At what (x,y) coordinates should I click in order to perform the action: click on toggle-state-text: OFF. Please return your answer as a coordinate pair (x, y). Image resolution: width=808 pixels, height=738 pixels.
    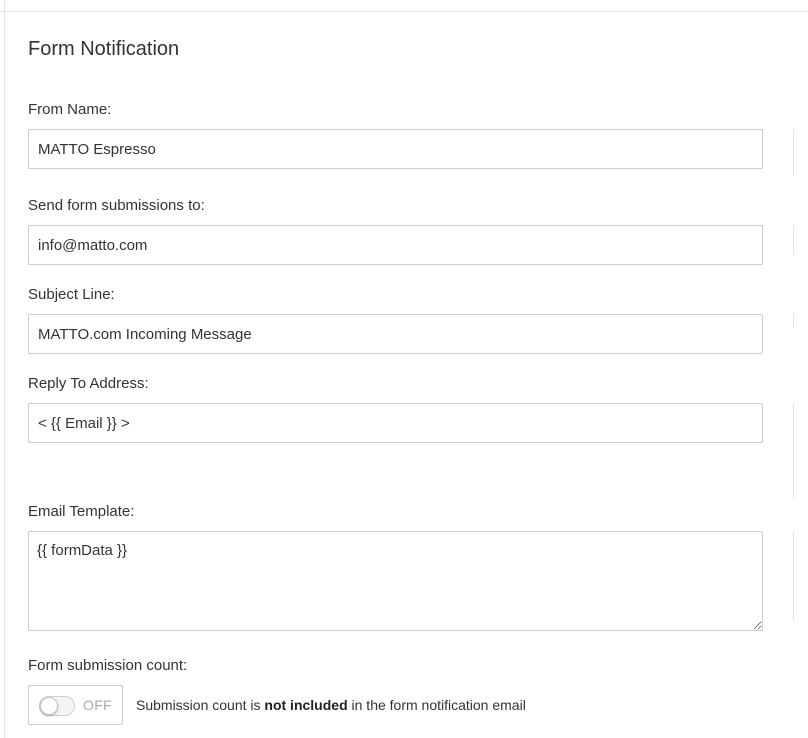
    Looking at the image, I should click on (97, 705).